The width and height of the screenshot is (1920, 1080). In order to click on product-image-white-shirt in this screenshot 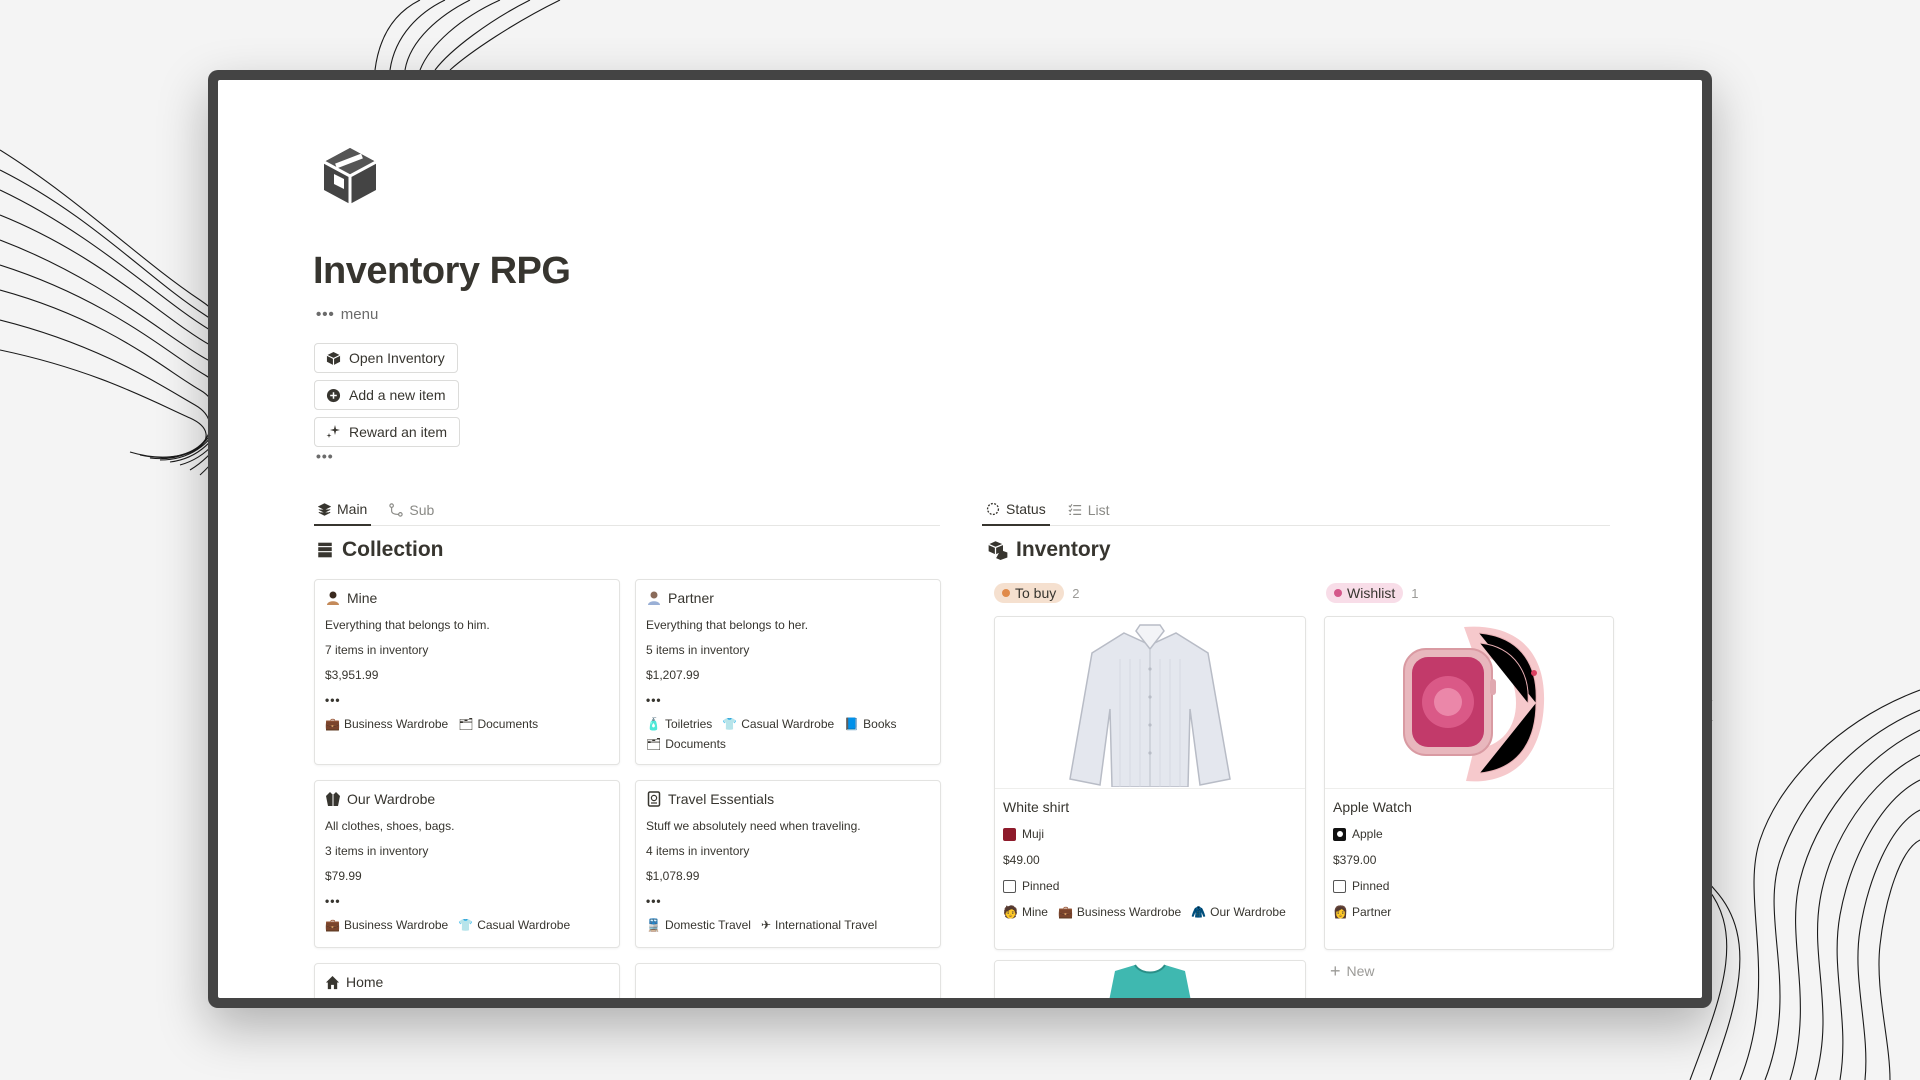, I will do `click(1150, 703)`.